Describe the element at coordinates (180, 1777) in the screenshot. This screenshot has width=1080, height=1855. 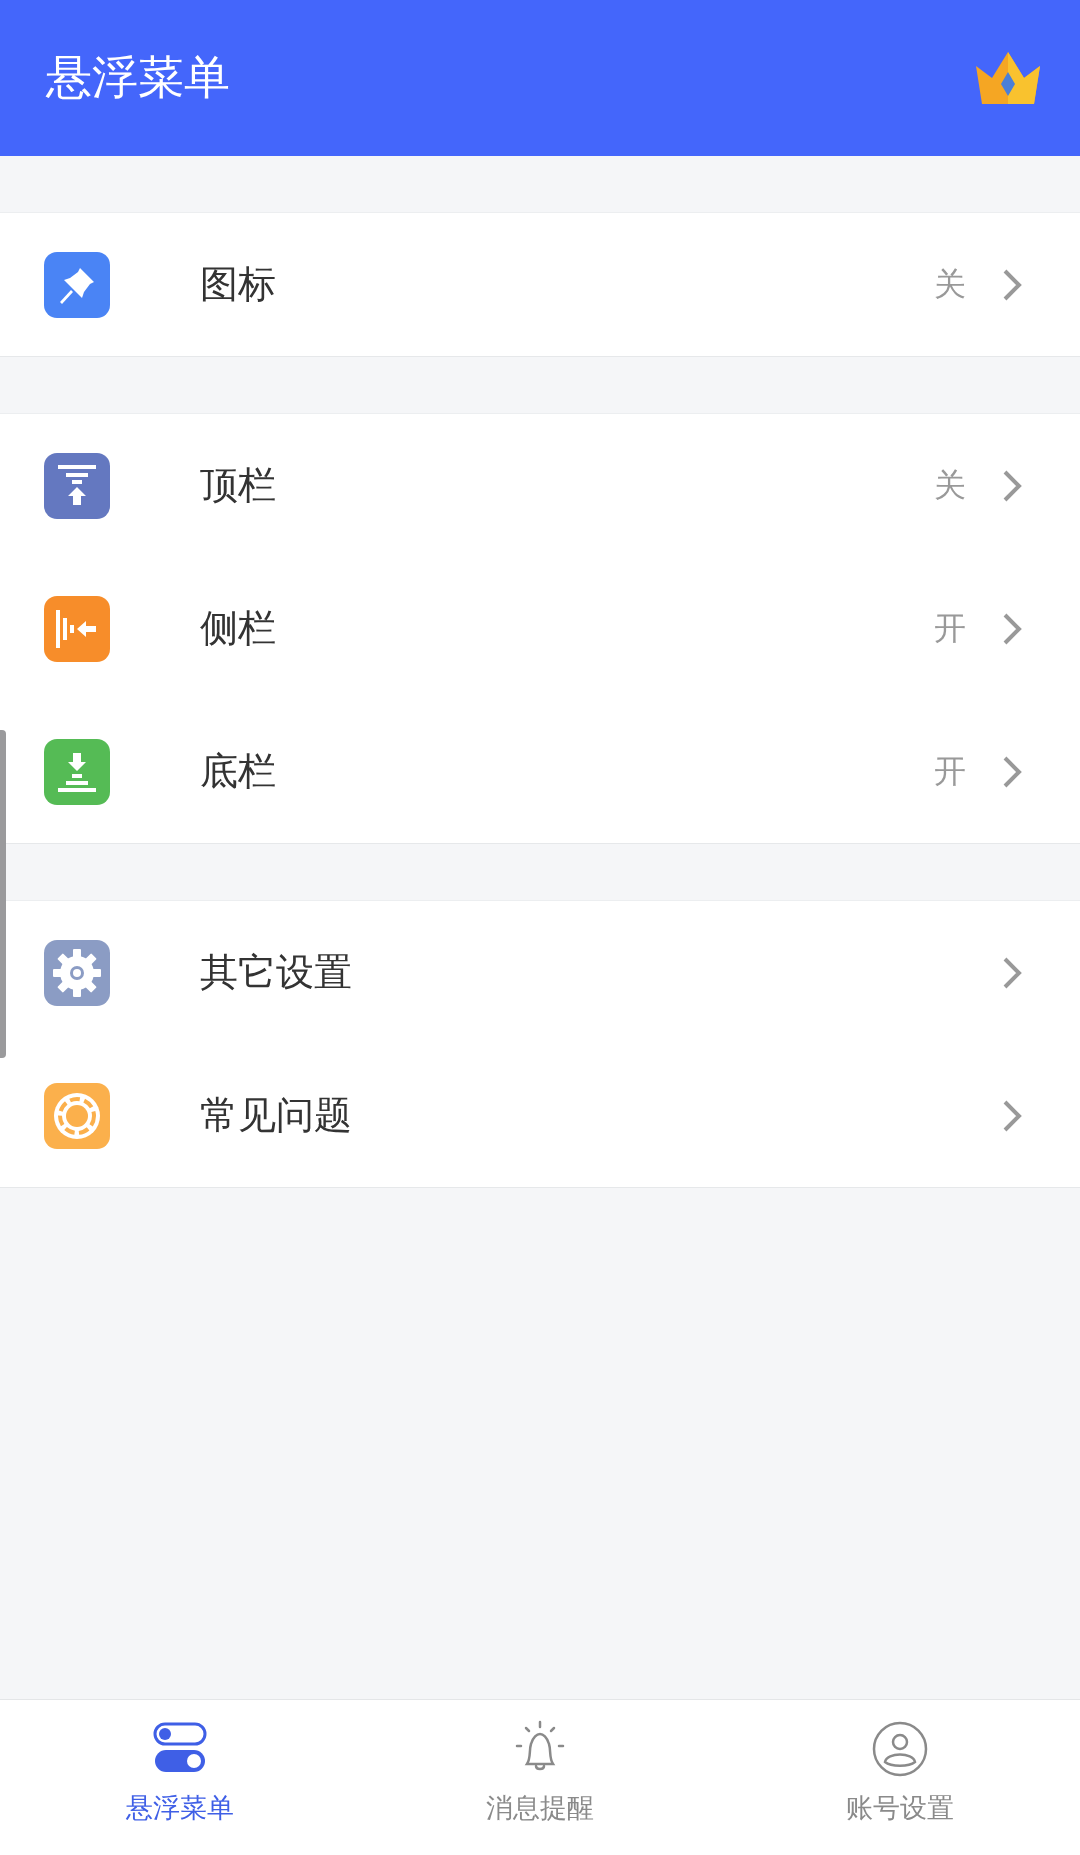
I see `nav-tab: 悬浮菜单` at that location.